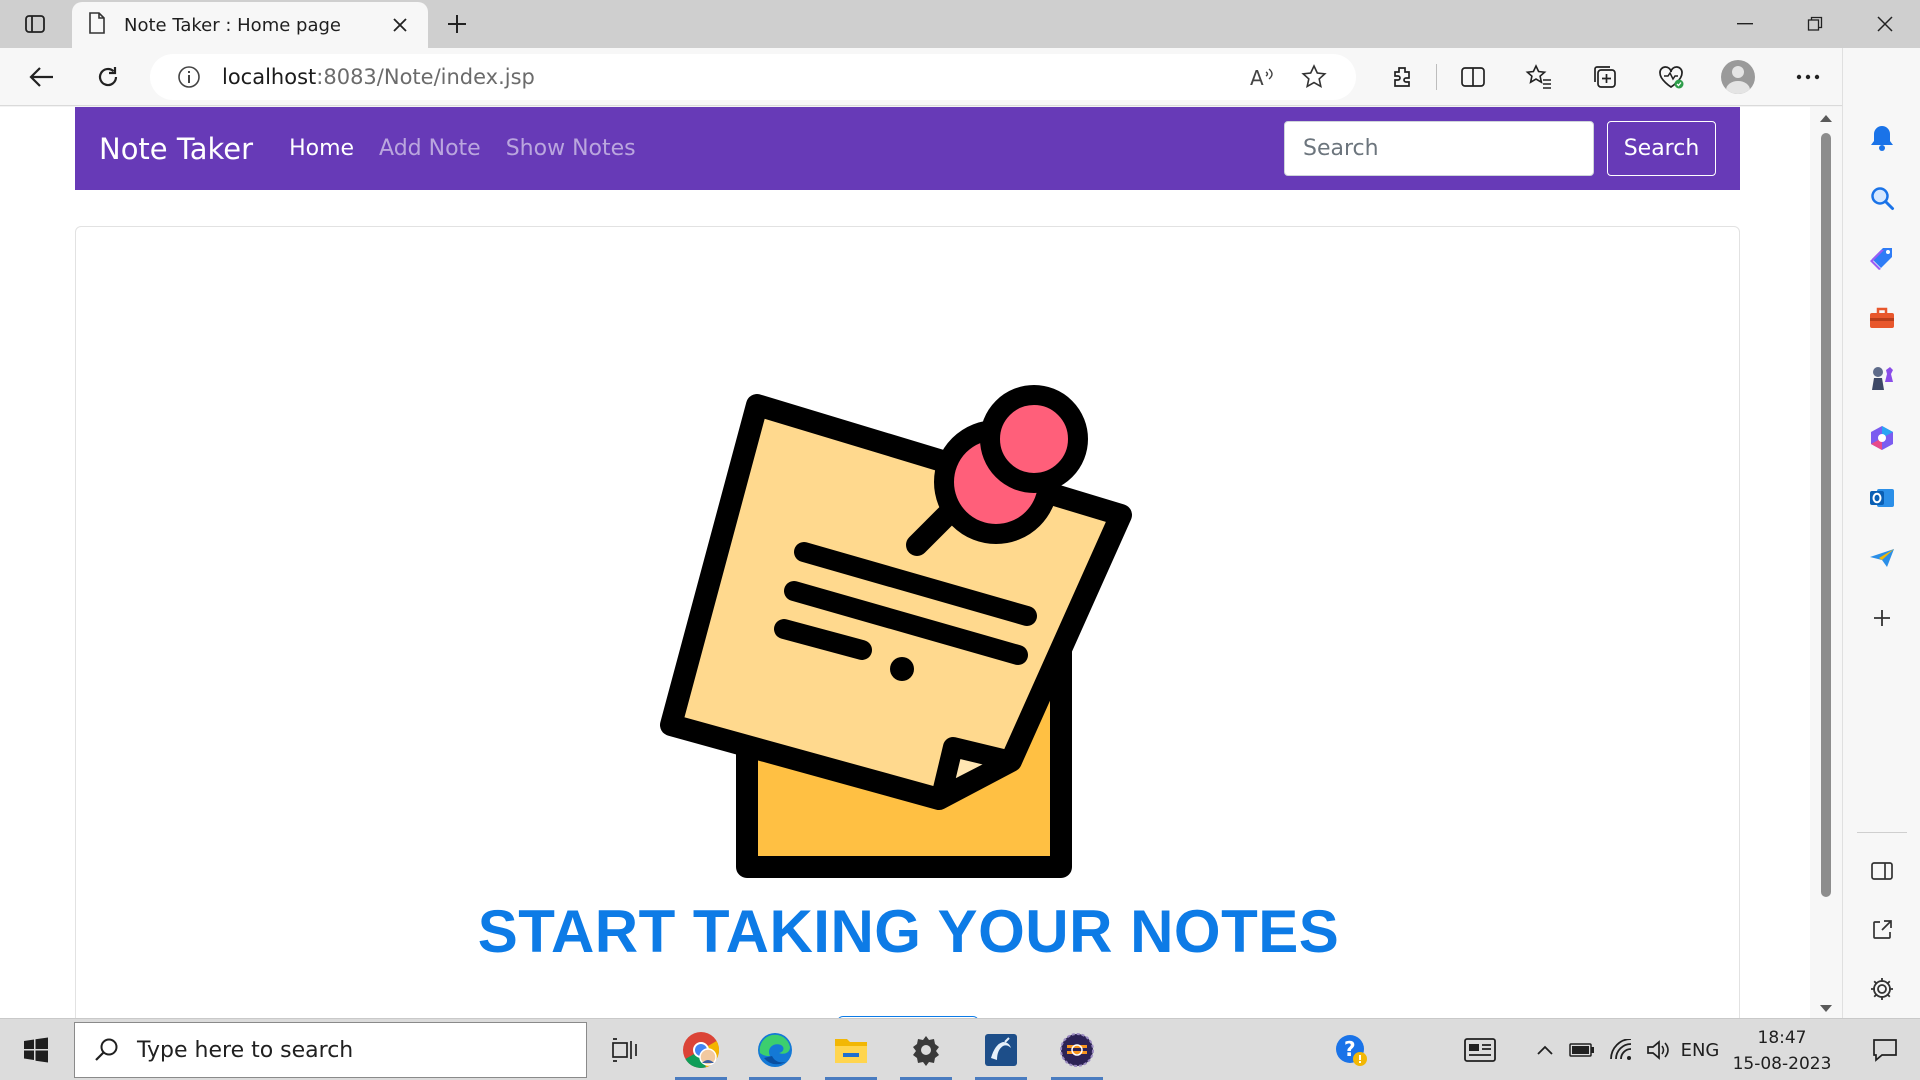 The image size is (1920, 1080). Describe the element at coordinates (1882, 558) in the screenshot. I see `send-telegram-icon` at that location.